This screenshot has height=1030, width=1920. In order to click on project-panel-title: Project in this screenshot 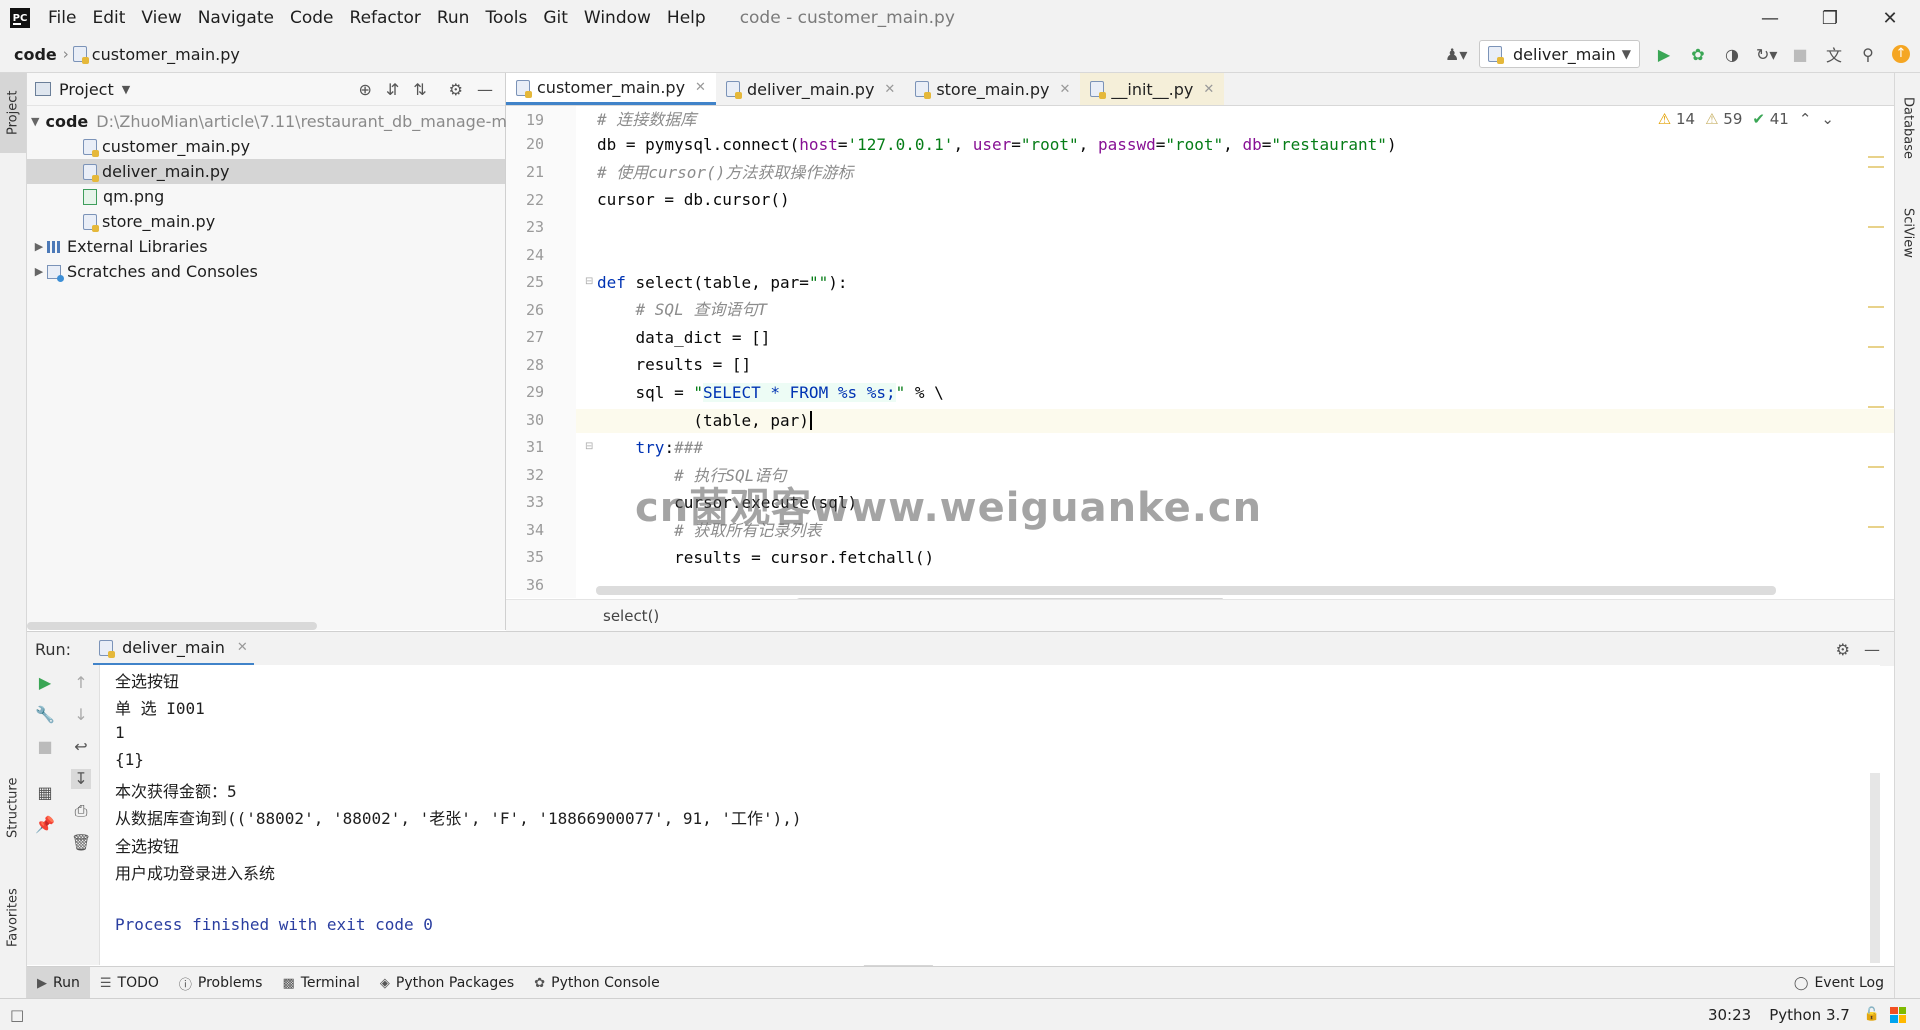, I will do `click(86, 89)`.